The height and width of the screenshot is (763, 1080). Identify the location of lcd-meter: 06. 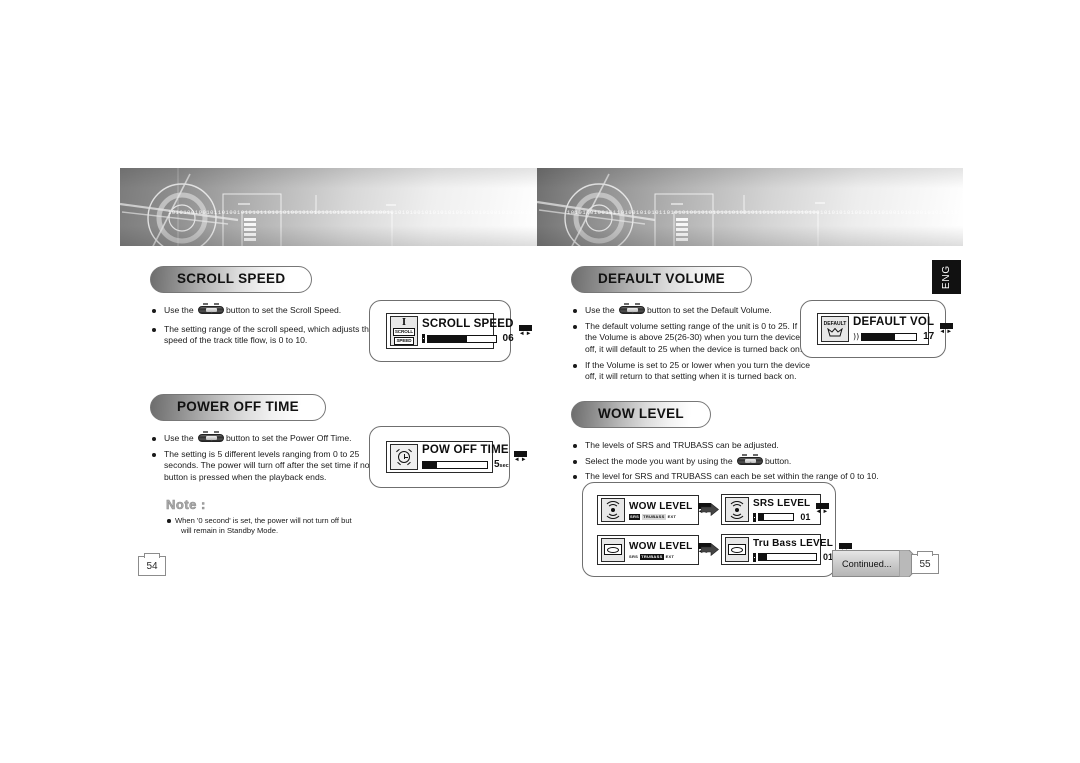
(468, 338).